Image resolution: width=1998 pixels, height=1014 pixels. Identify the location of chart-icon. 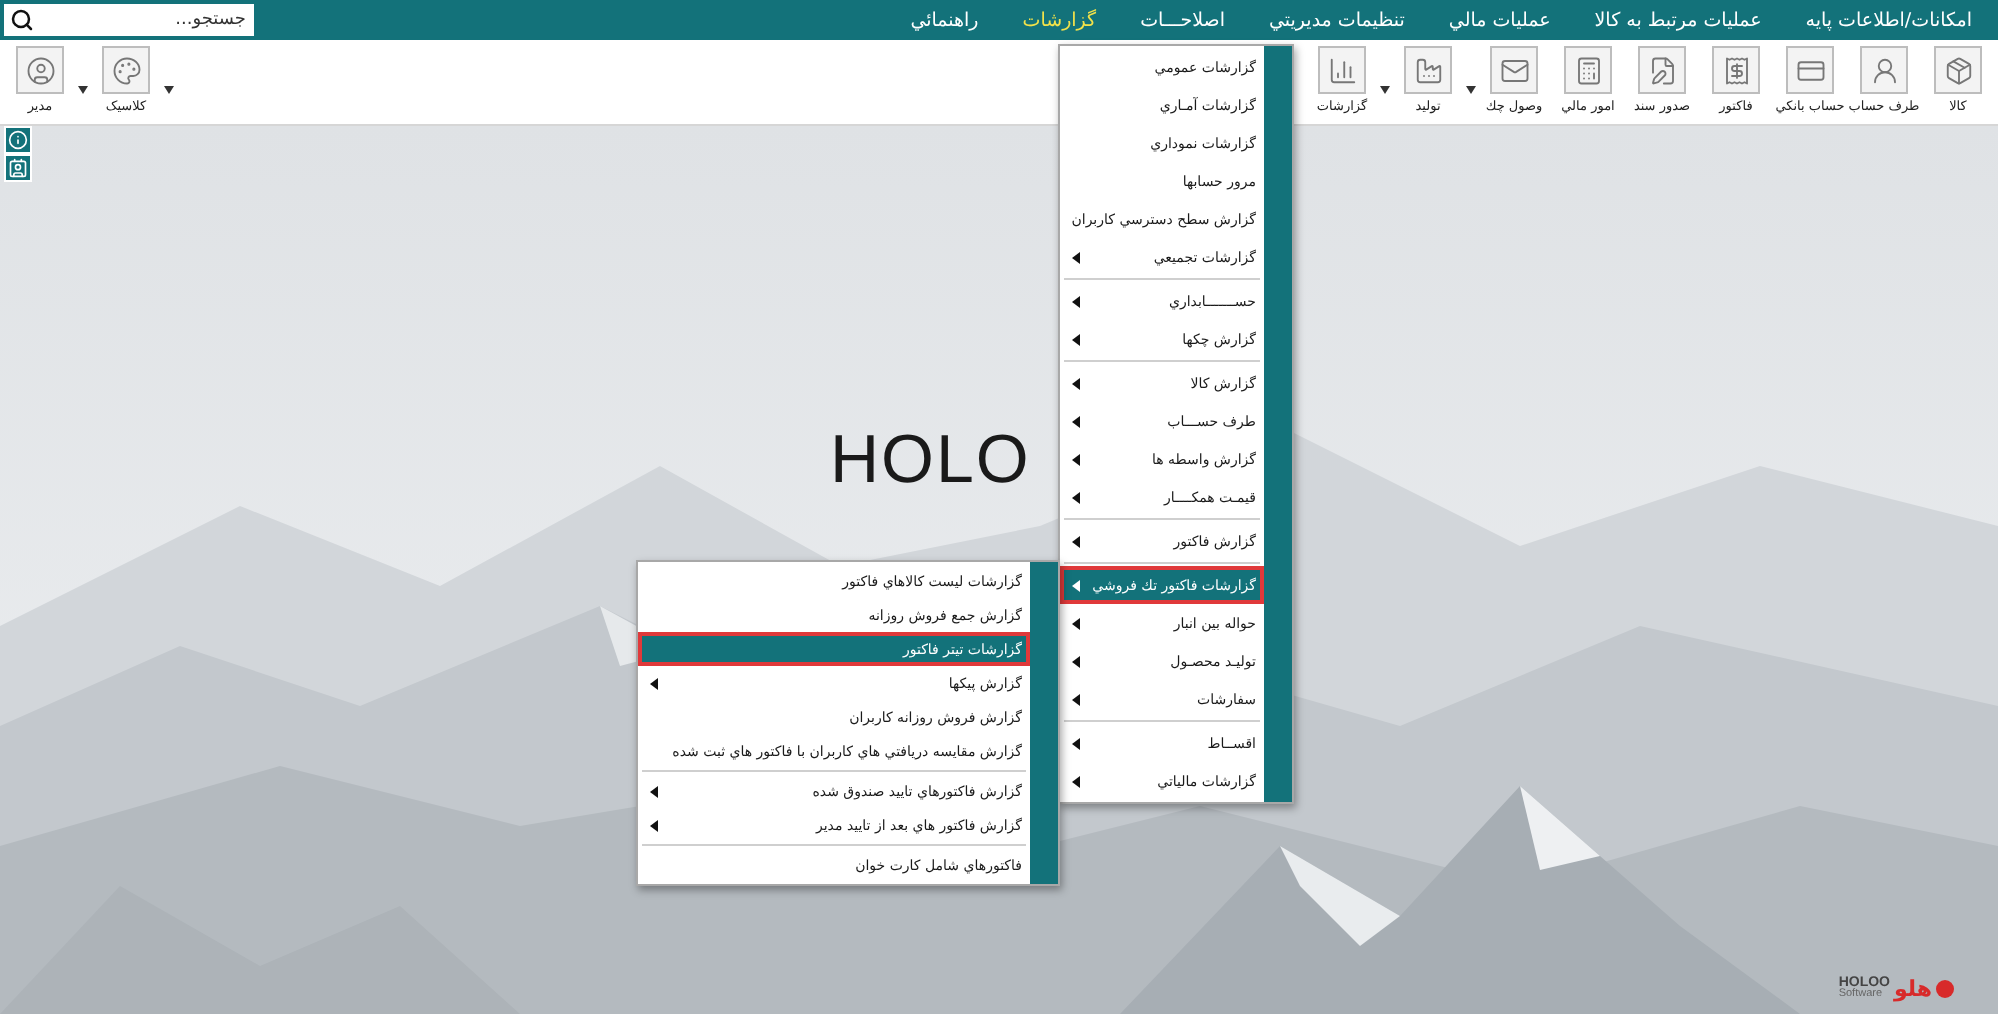
(1342, 70).